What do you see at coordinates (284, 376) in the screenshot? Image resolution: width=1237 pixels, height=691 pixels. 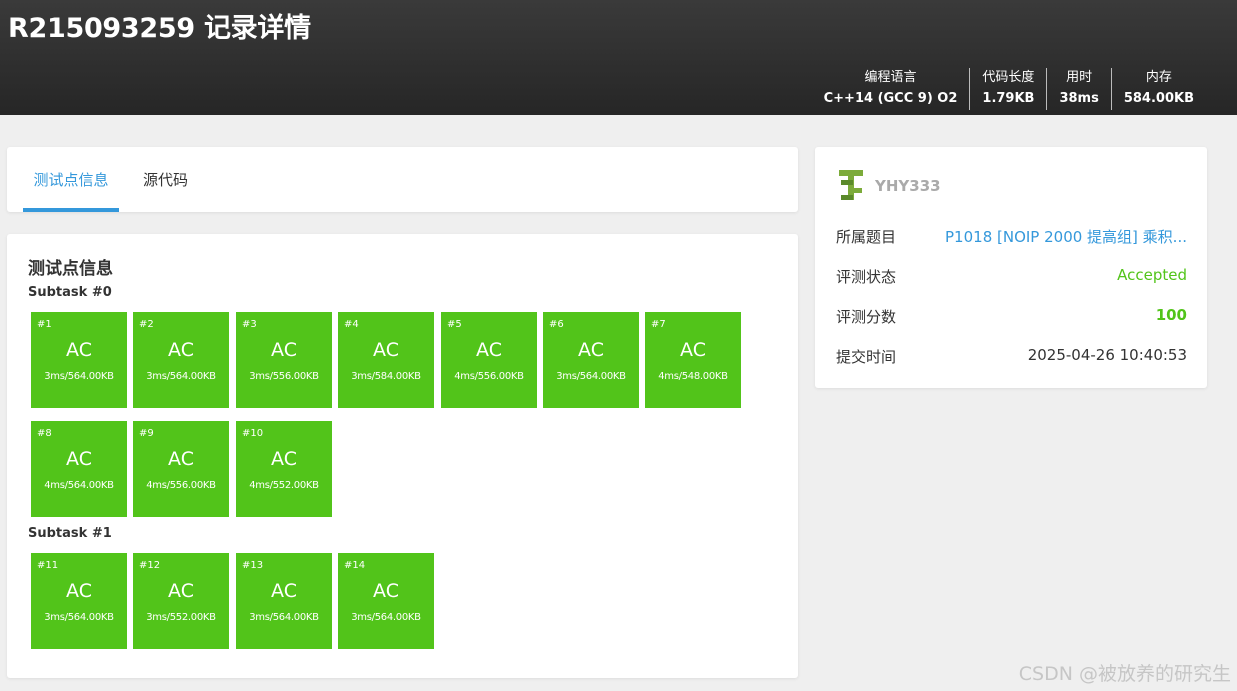 I see `case-info: 3ms/556.00KB` at bounding box center [284, 376].